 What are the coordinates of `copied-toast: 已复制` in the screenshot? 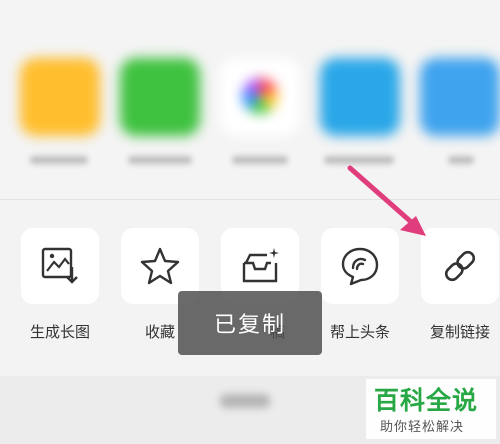 It's located at (250, 323).